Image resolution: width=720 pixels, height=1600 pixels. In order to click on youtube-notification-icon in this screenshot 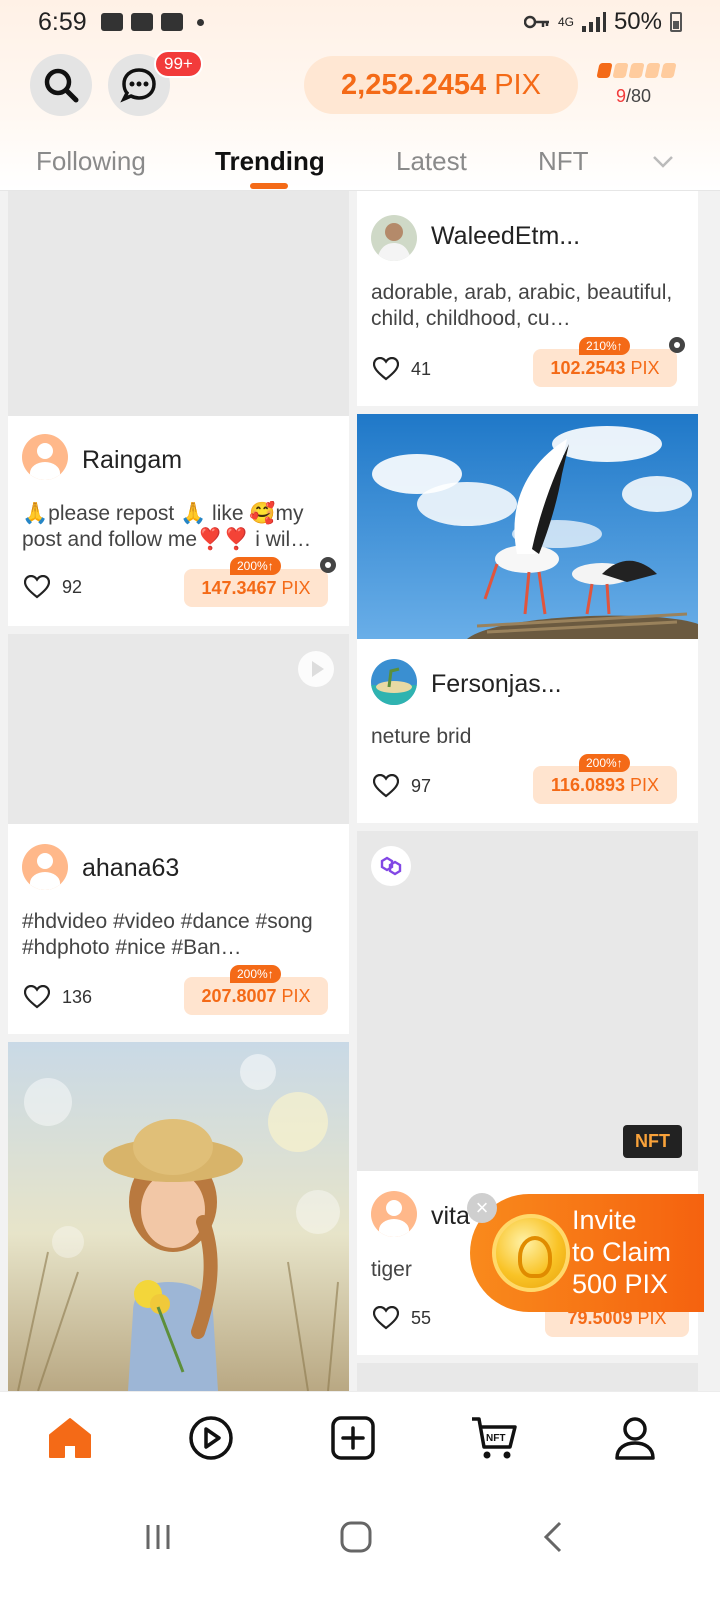, I will do `click(111, 22)`.